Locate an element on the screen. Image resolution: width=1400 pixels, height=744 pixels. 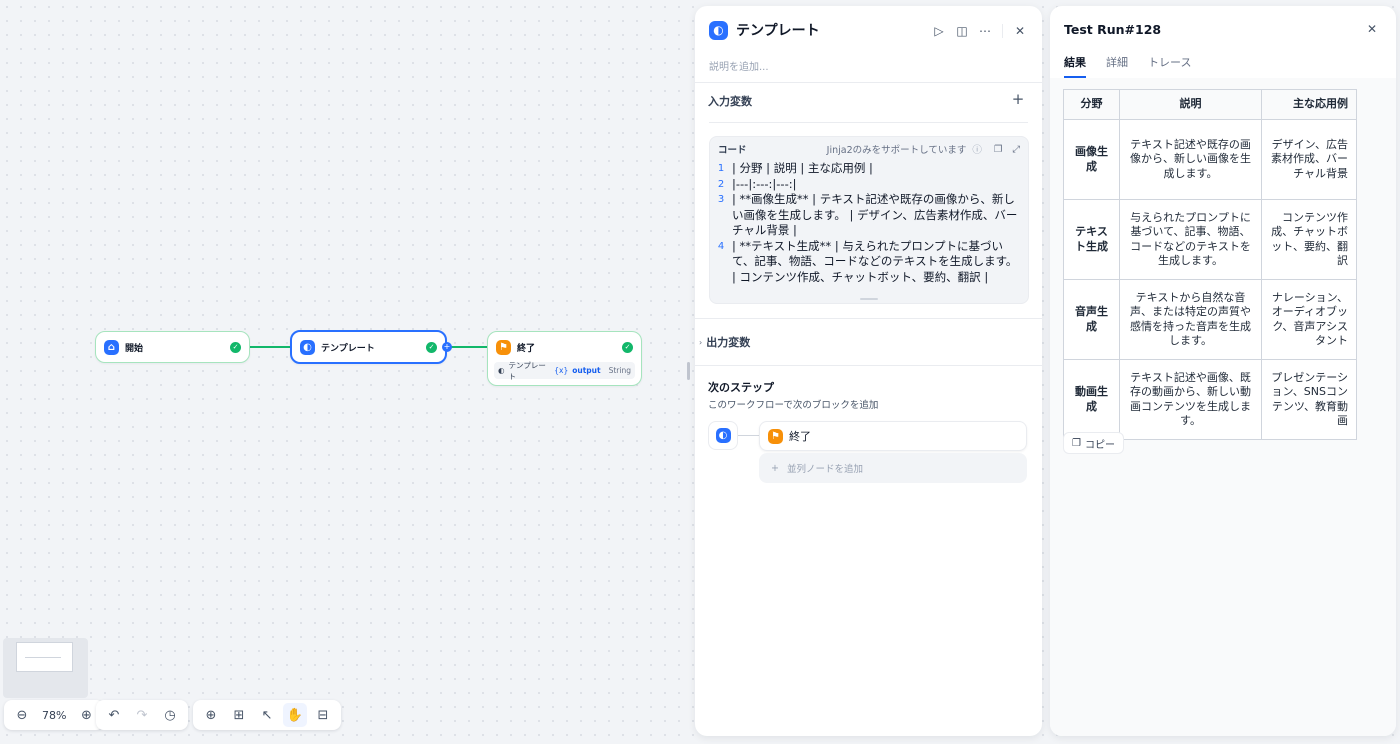
history-controls: ↶ ↷ ◷ is located at coordinates (142, 715).